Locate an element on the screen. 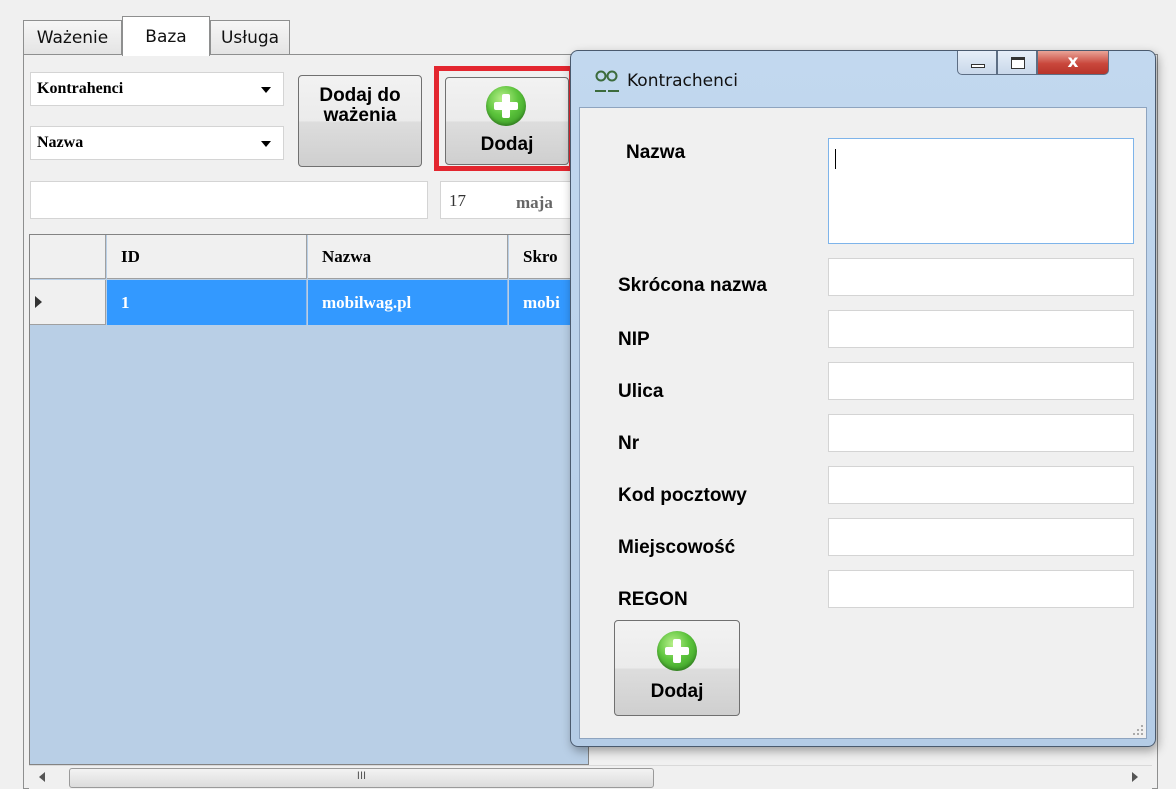 Image resolution: width=1176 pixels, height=789 pixels. input-ulica is located at coordinates (981, 381).